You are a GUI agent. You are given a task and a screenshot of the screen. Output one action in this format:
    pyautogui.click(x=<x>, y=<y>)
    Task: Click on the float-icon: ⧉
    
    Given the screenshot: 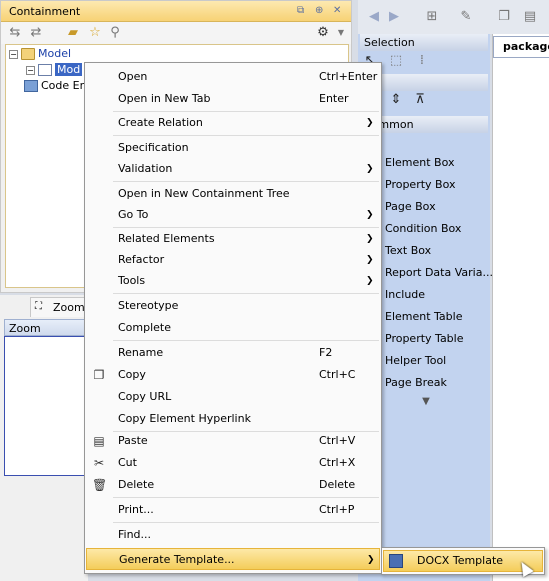 What is the action you would take?
    pyautogui.click(x=300, y=10)
    